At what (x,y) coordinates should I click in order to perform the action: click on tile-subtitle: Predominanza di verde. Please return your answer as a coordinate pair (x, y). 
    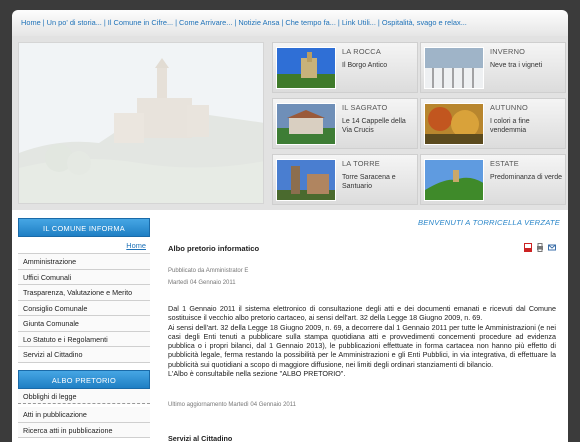
    Looking at the image, I should click on (526, 177).